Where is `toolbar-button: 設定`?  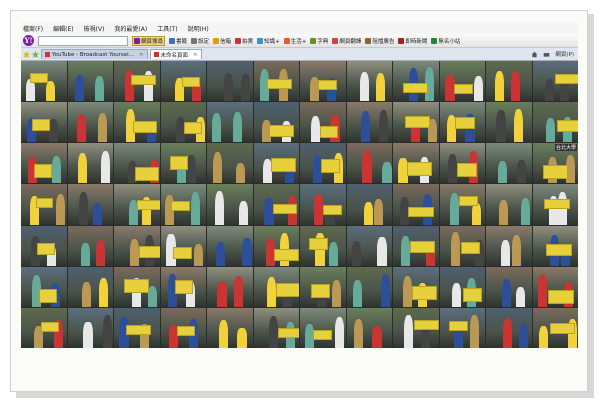 toolbar-button: 設定 is located at coordinates (200, 41).